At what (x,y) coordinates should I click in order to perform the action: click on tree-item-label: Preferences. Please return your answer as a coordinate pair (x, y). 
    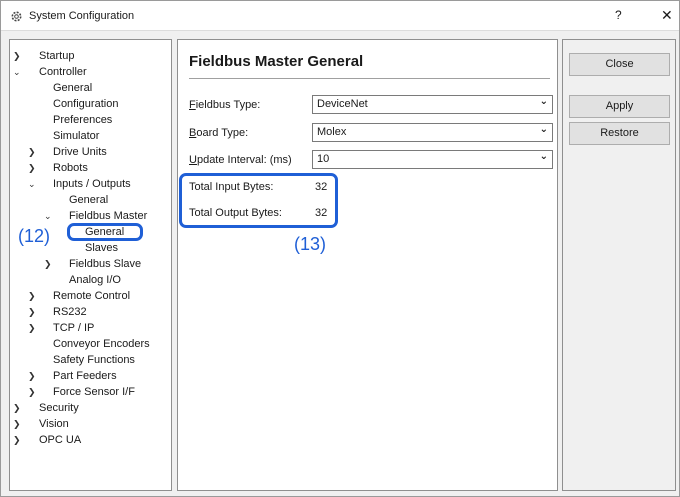
    Looking at the image, I should click on (83, 120).